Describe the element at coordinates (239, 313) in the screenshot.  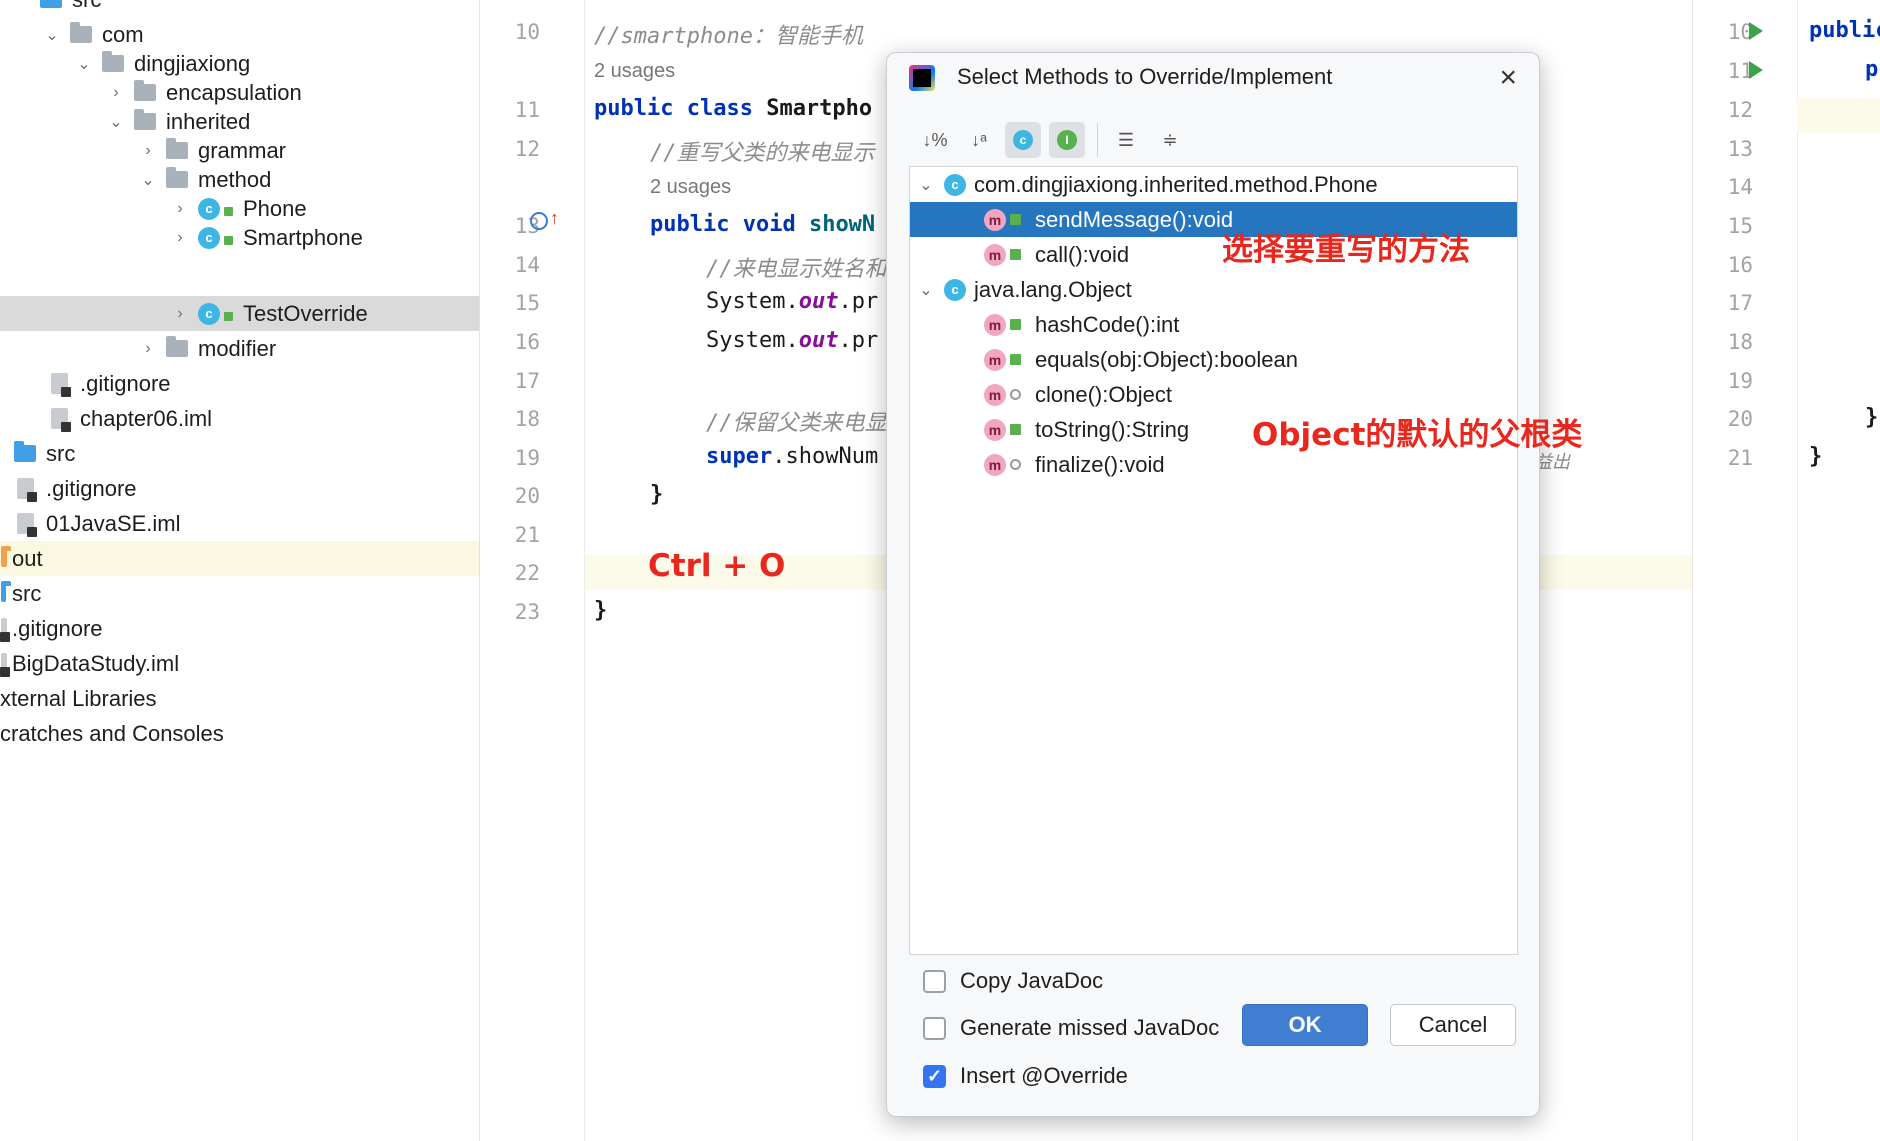
I see `tree-item-testoverride: › c TestOverride` at that location.